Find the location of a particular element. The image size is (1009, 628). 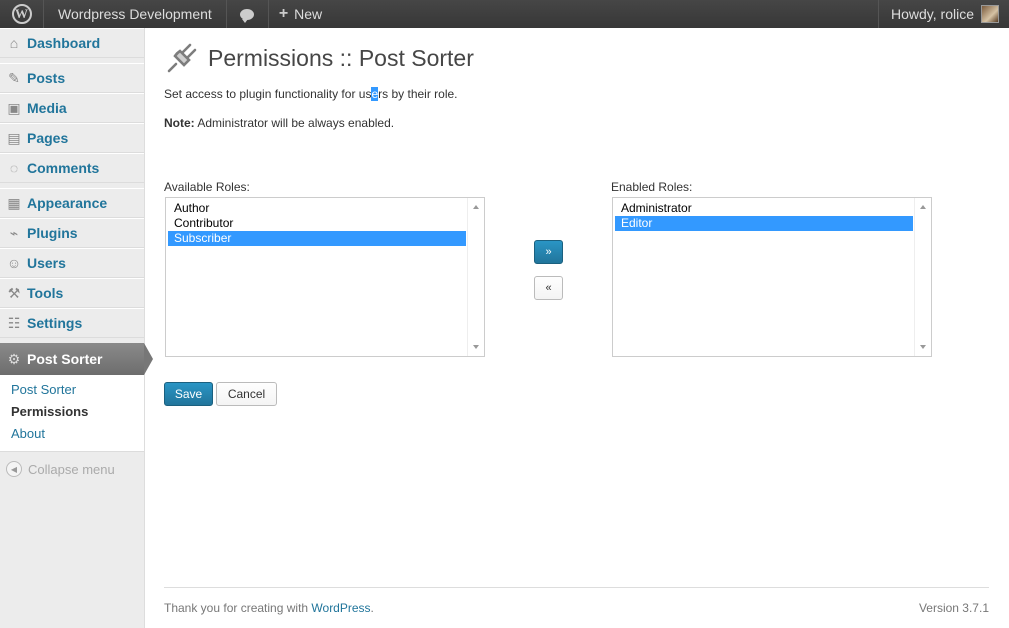

sidebar-item-comments: ◌ Comments is located at coordinates (72, 168).